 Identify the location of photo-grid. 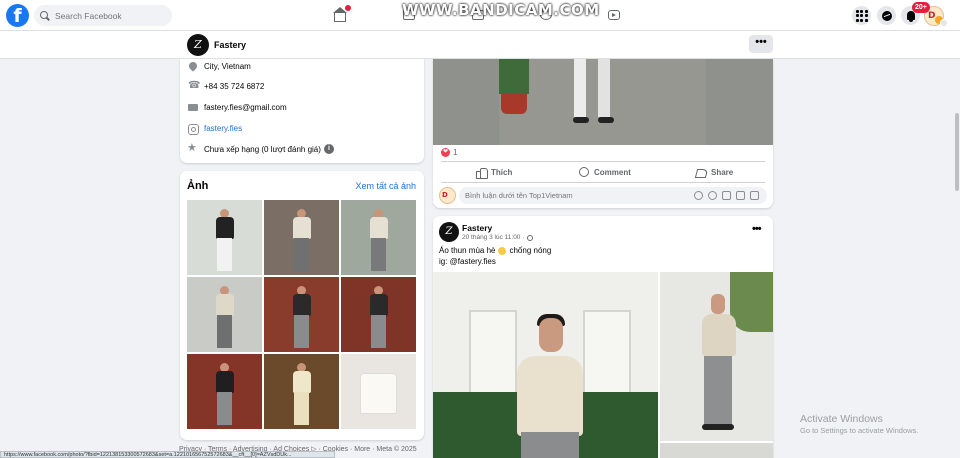
(301, 314).